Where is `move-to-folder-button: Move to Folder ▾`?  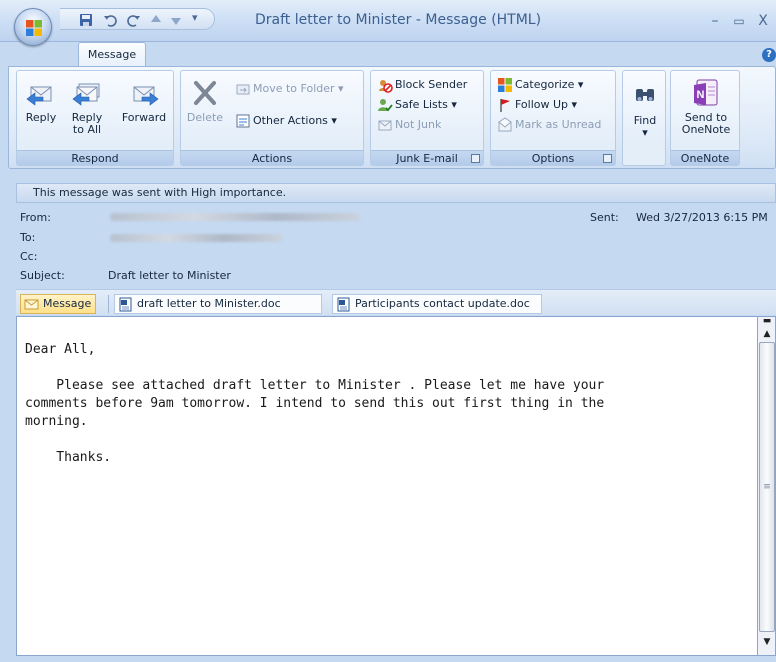 move-to-folder-button: Move to Folder ▾ is located at coordinates (288, 89).